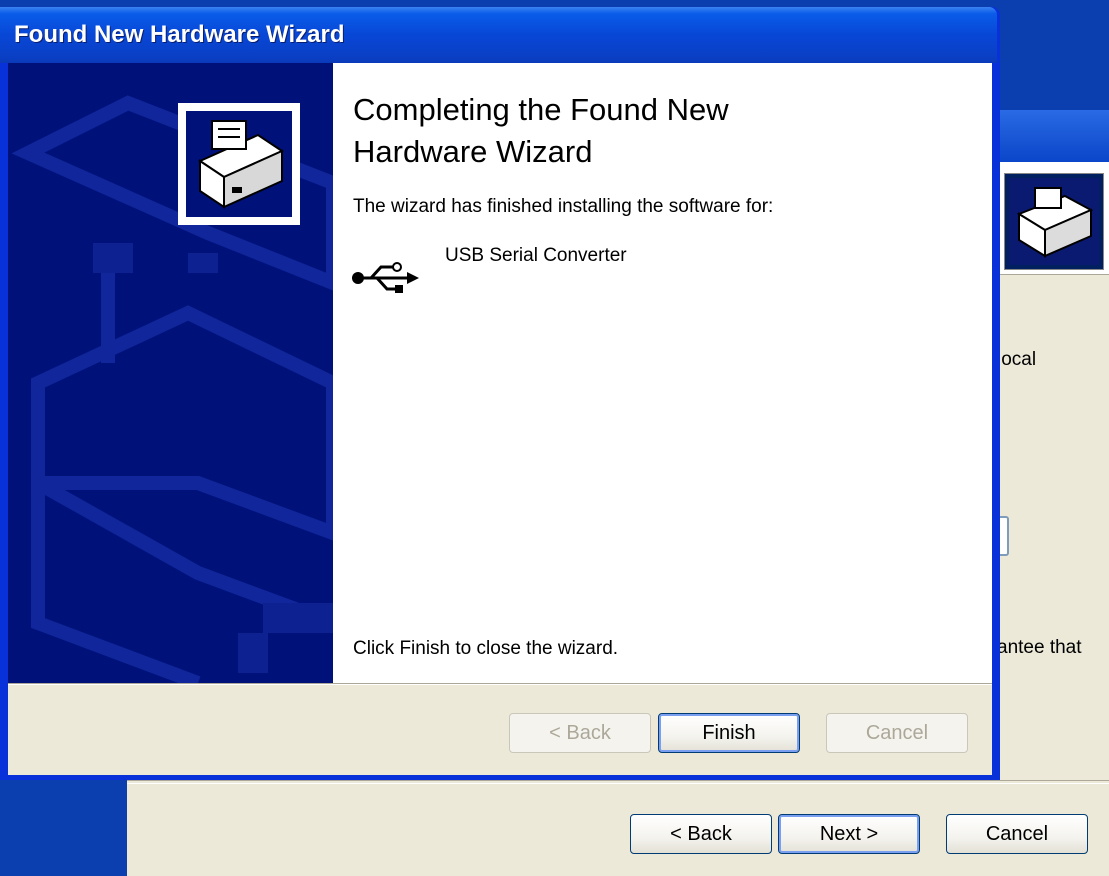 The width and height of the screenshot is (1109, 876). I want to click on hardware-wizard-icon, so click(239, 164).